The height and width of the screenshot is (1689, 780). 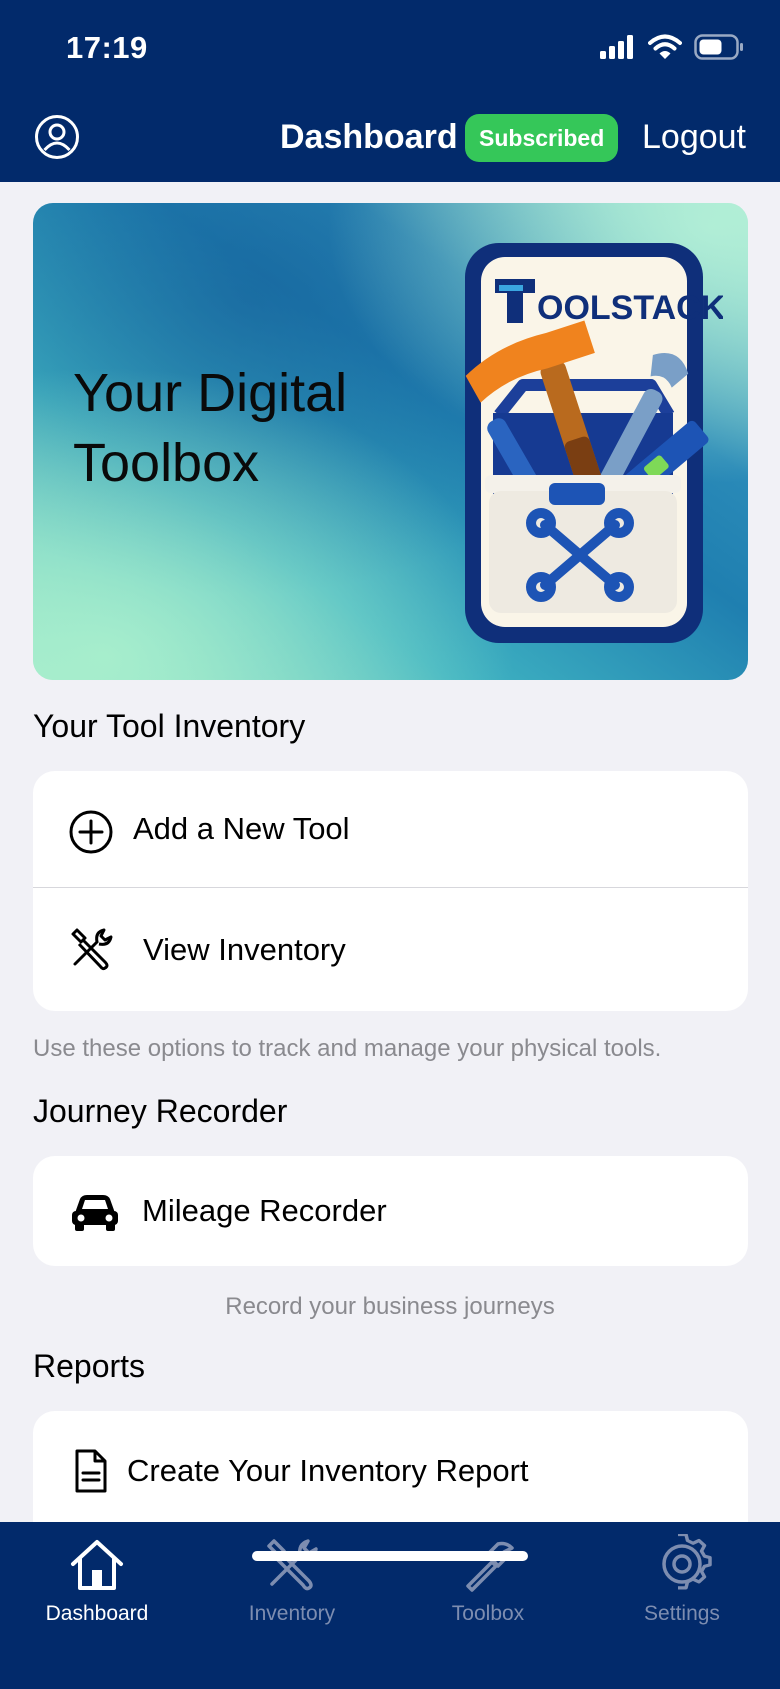 I want to click on tab-settings: Settings, so click(x=682, y=1580).